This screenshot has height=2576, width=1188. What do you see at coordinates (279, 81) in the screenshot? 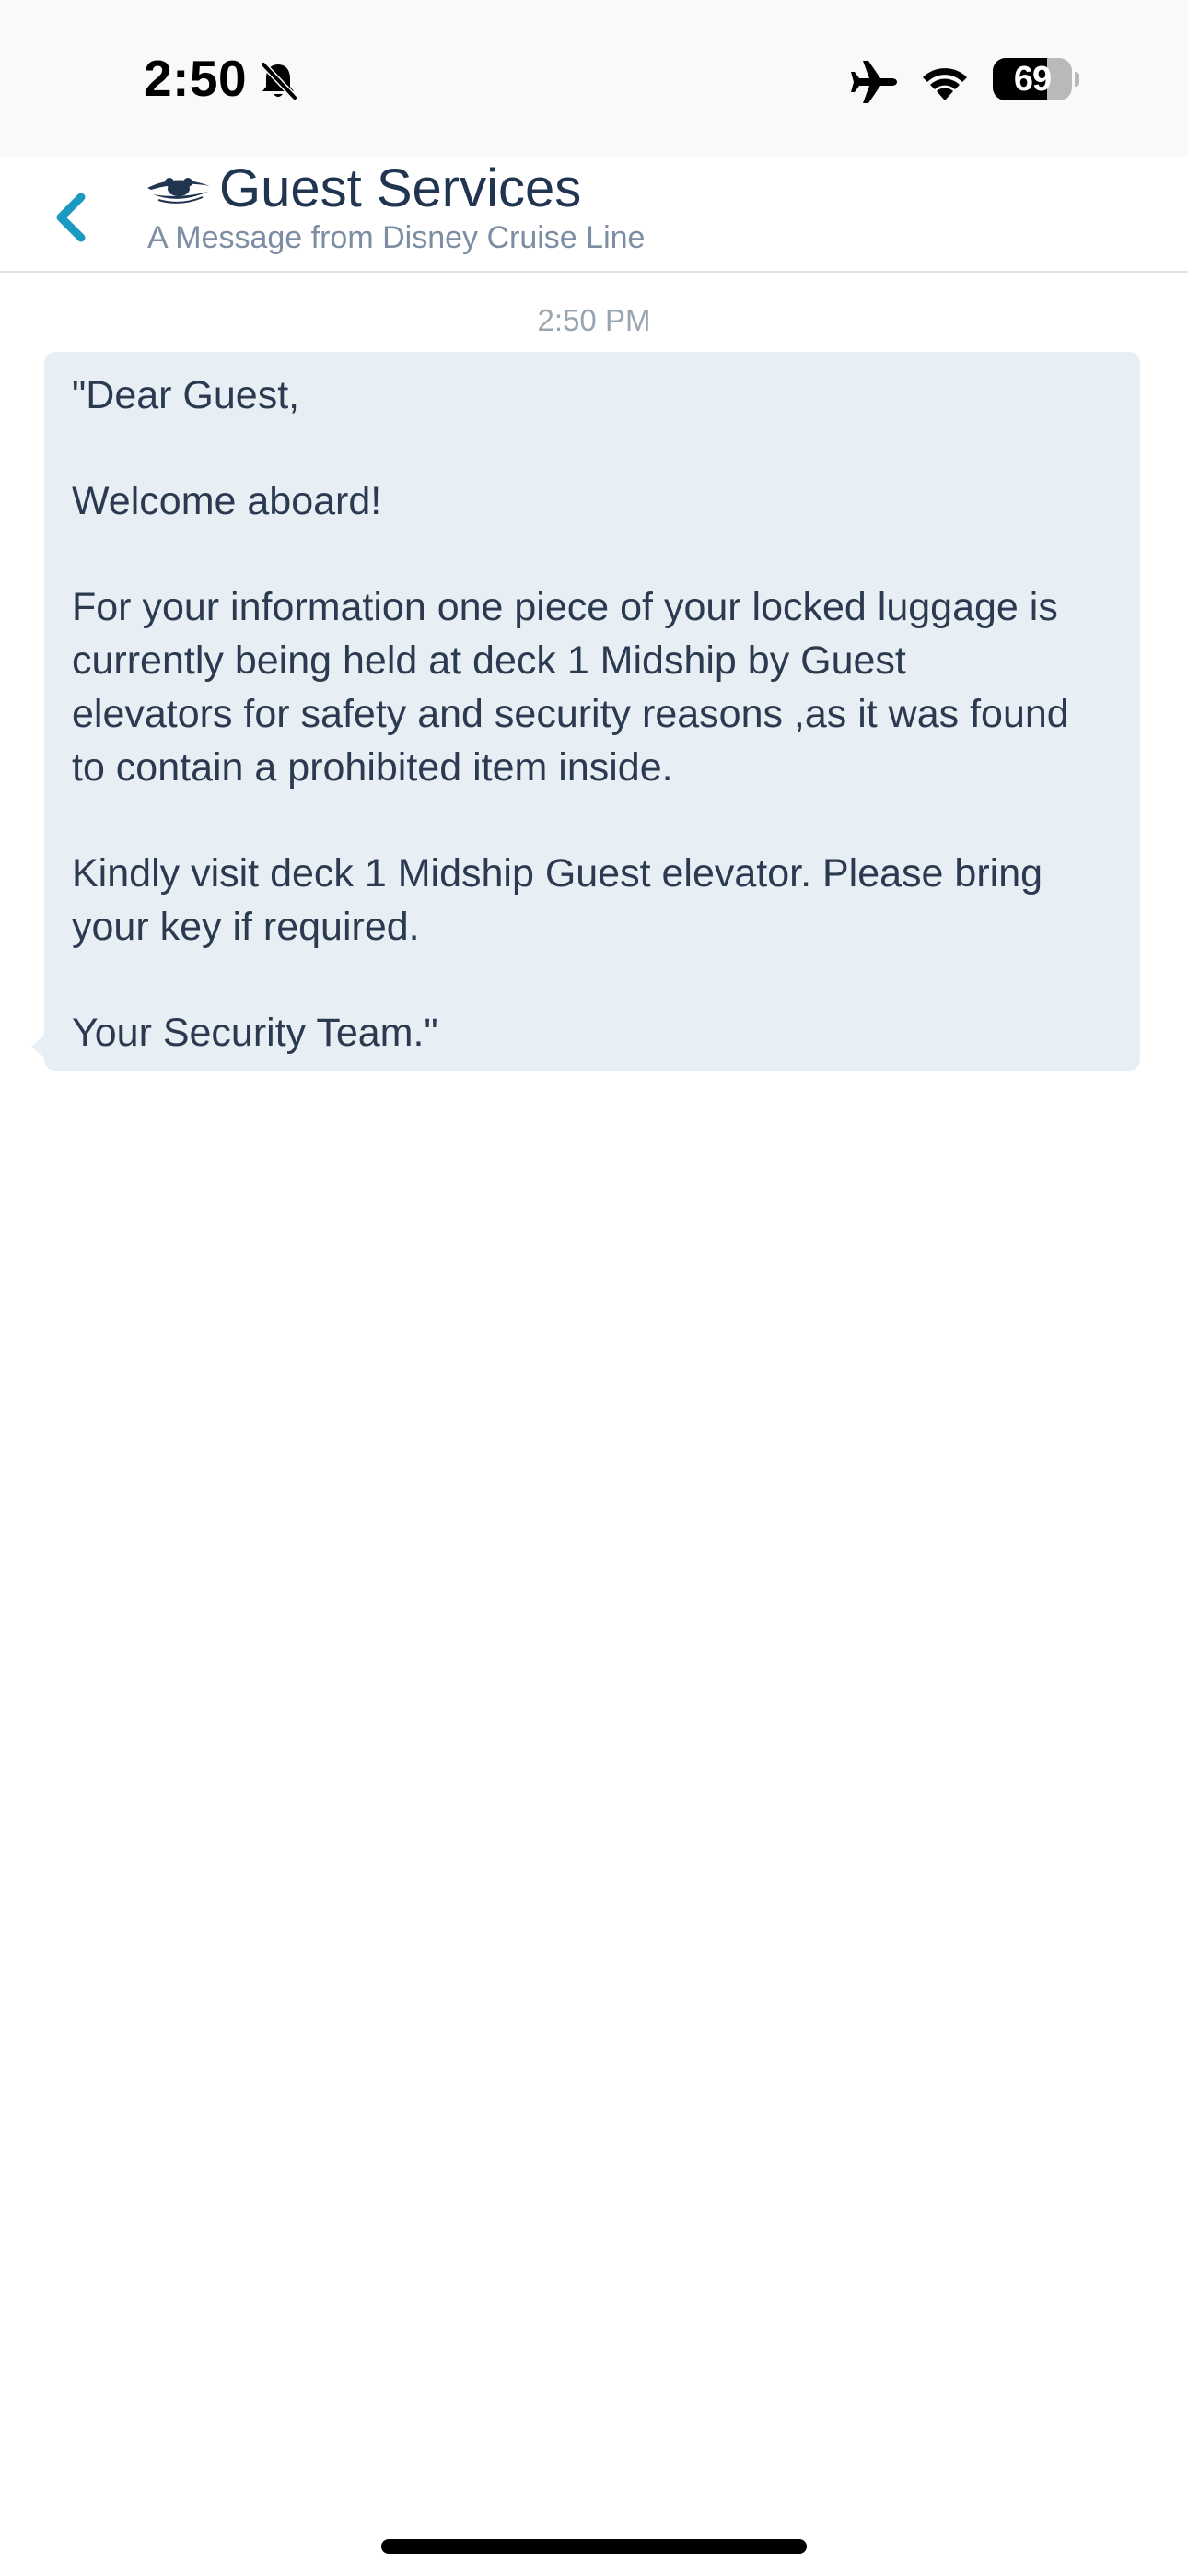
I see `bell-slash-icon` at bounding box center [279, 81].